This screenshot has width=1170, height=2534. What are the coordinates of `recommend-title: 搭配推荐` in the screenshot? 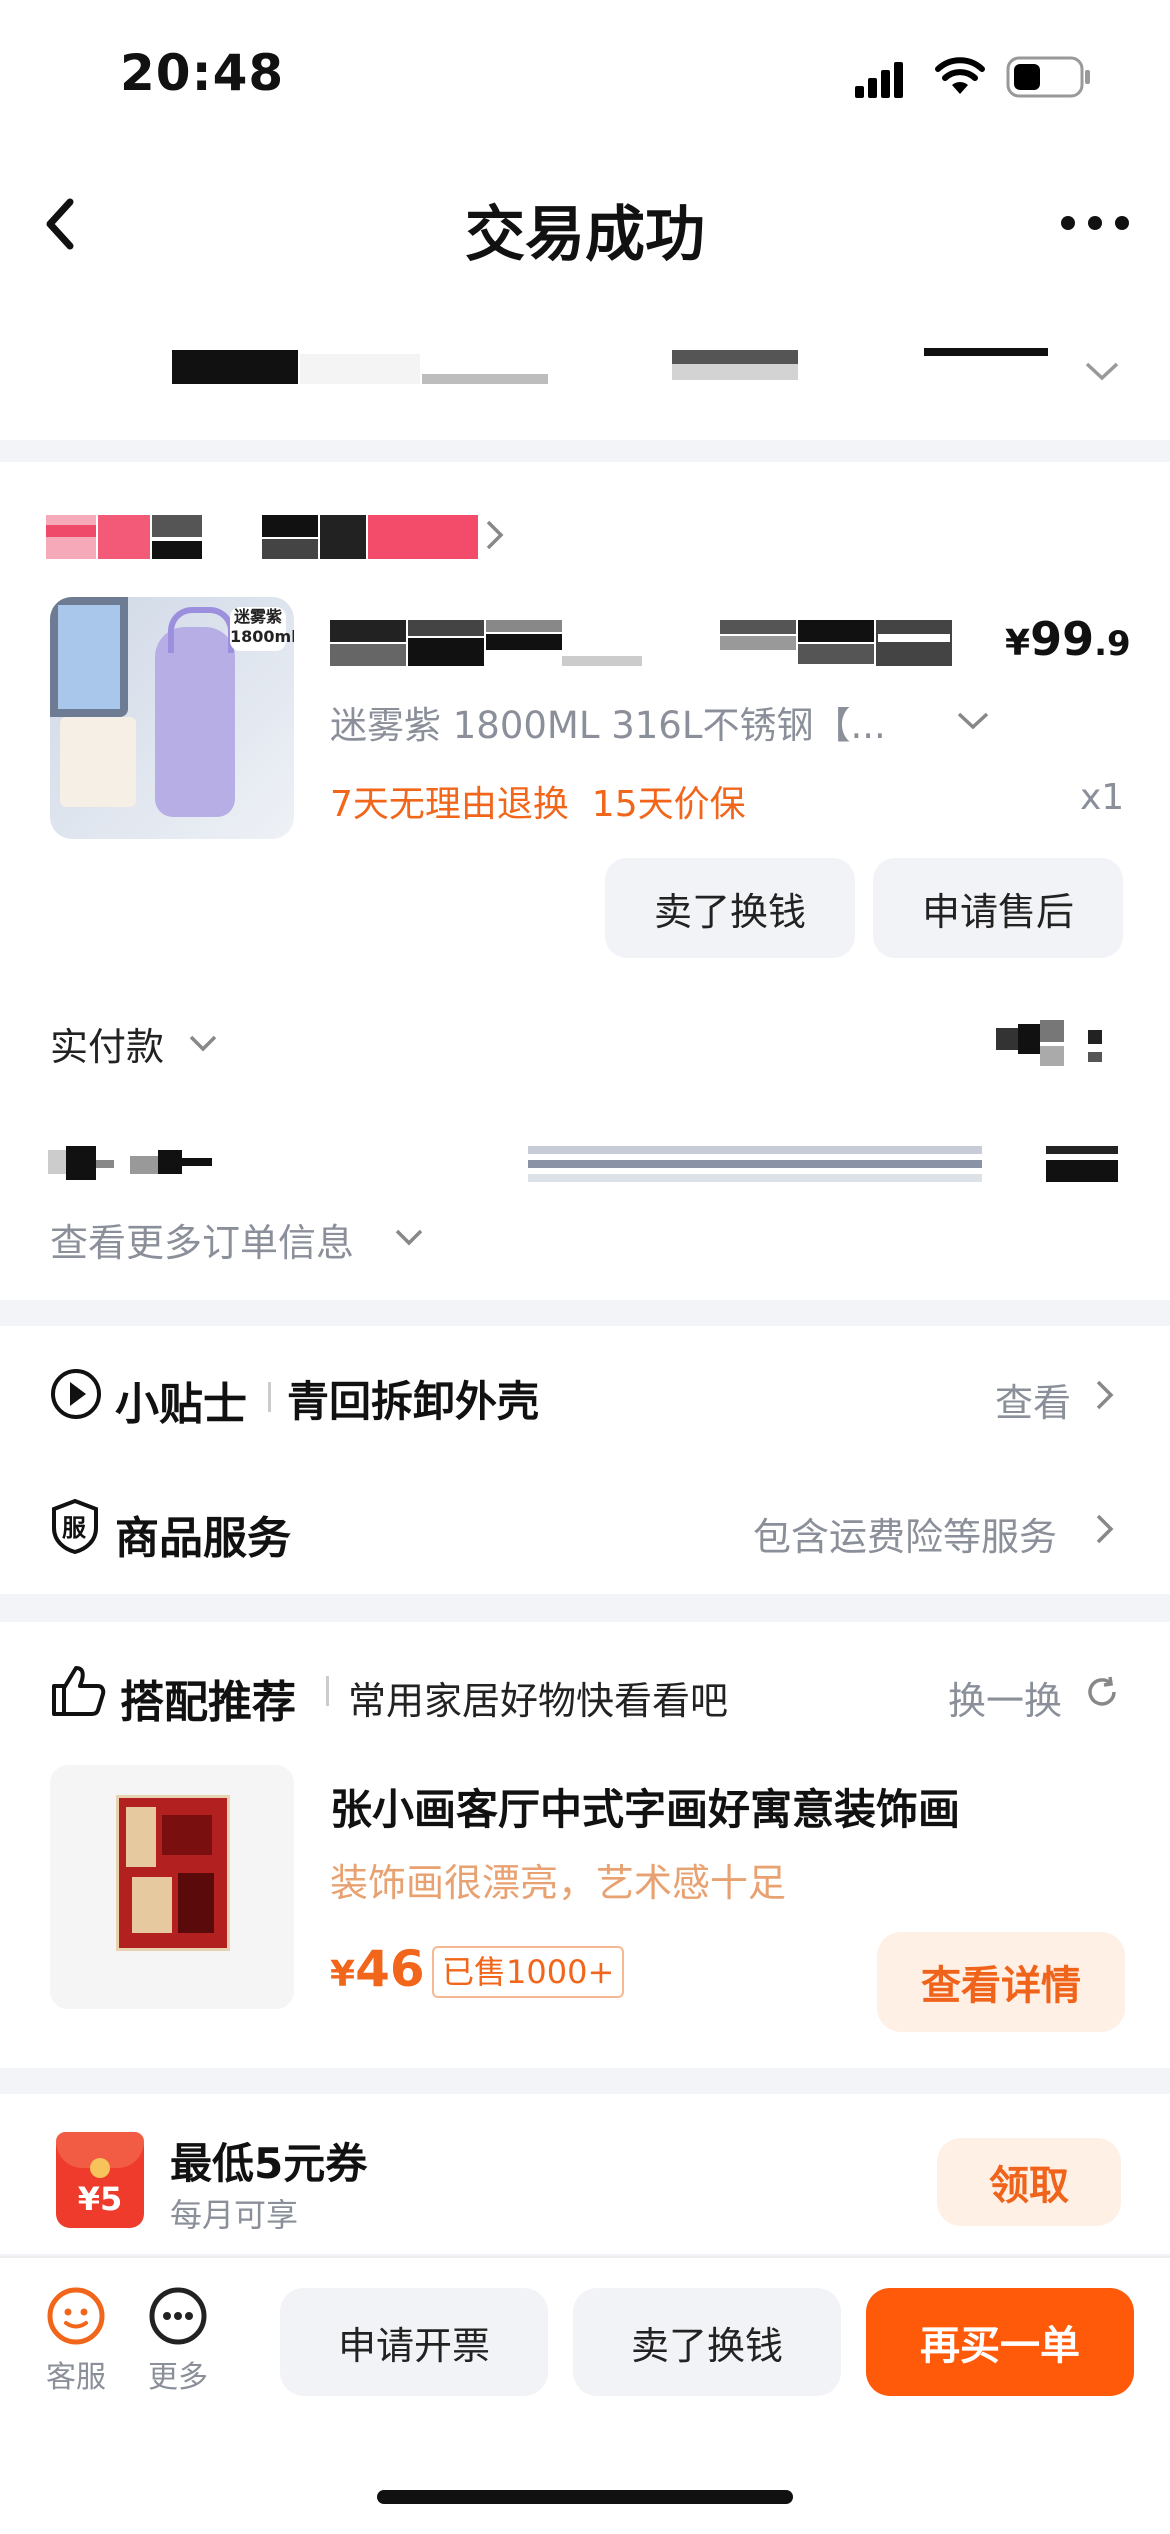 It's located at (208, 1702).